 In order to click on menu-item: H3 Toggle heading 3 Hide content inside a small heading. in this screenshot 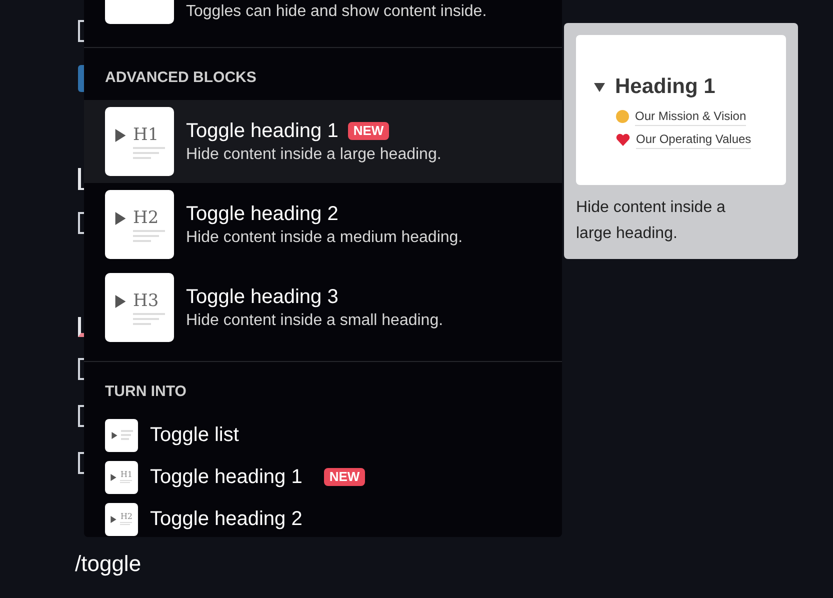, I will do `click(323, 307)`.